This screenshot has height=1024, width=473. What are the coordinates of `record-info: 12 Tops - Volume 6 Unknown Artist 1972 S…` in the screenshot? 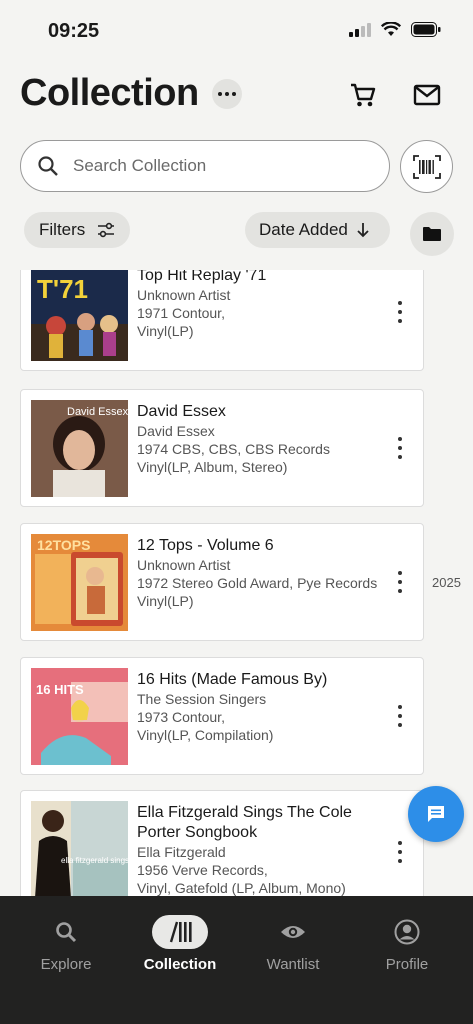 It's located at (264, 573).